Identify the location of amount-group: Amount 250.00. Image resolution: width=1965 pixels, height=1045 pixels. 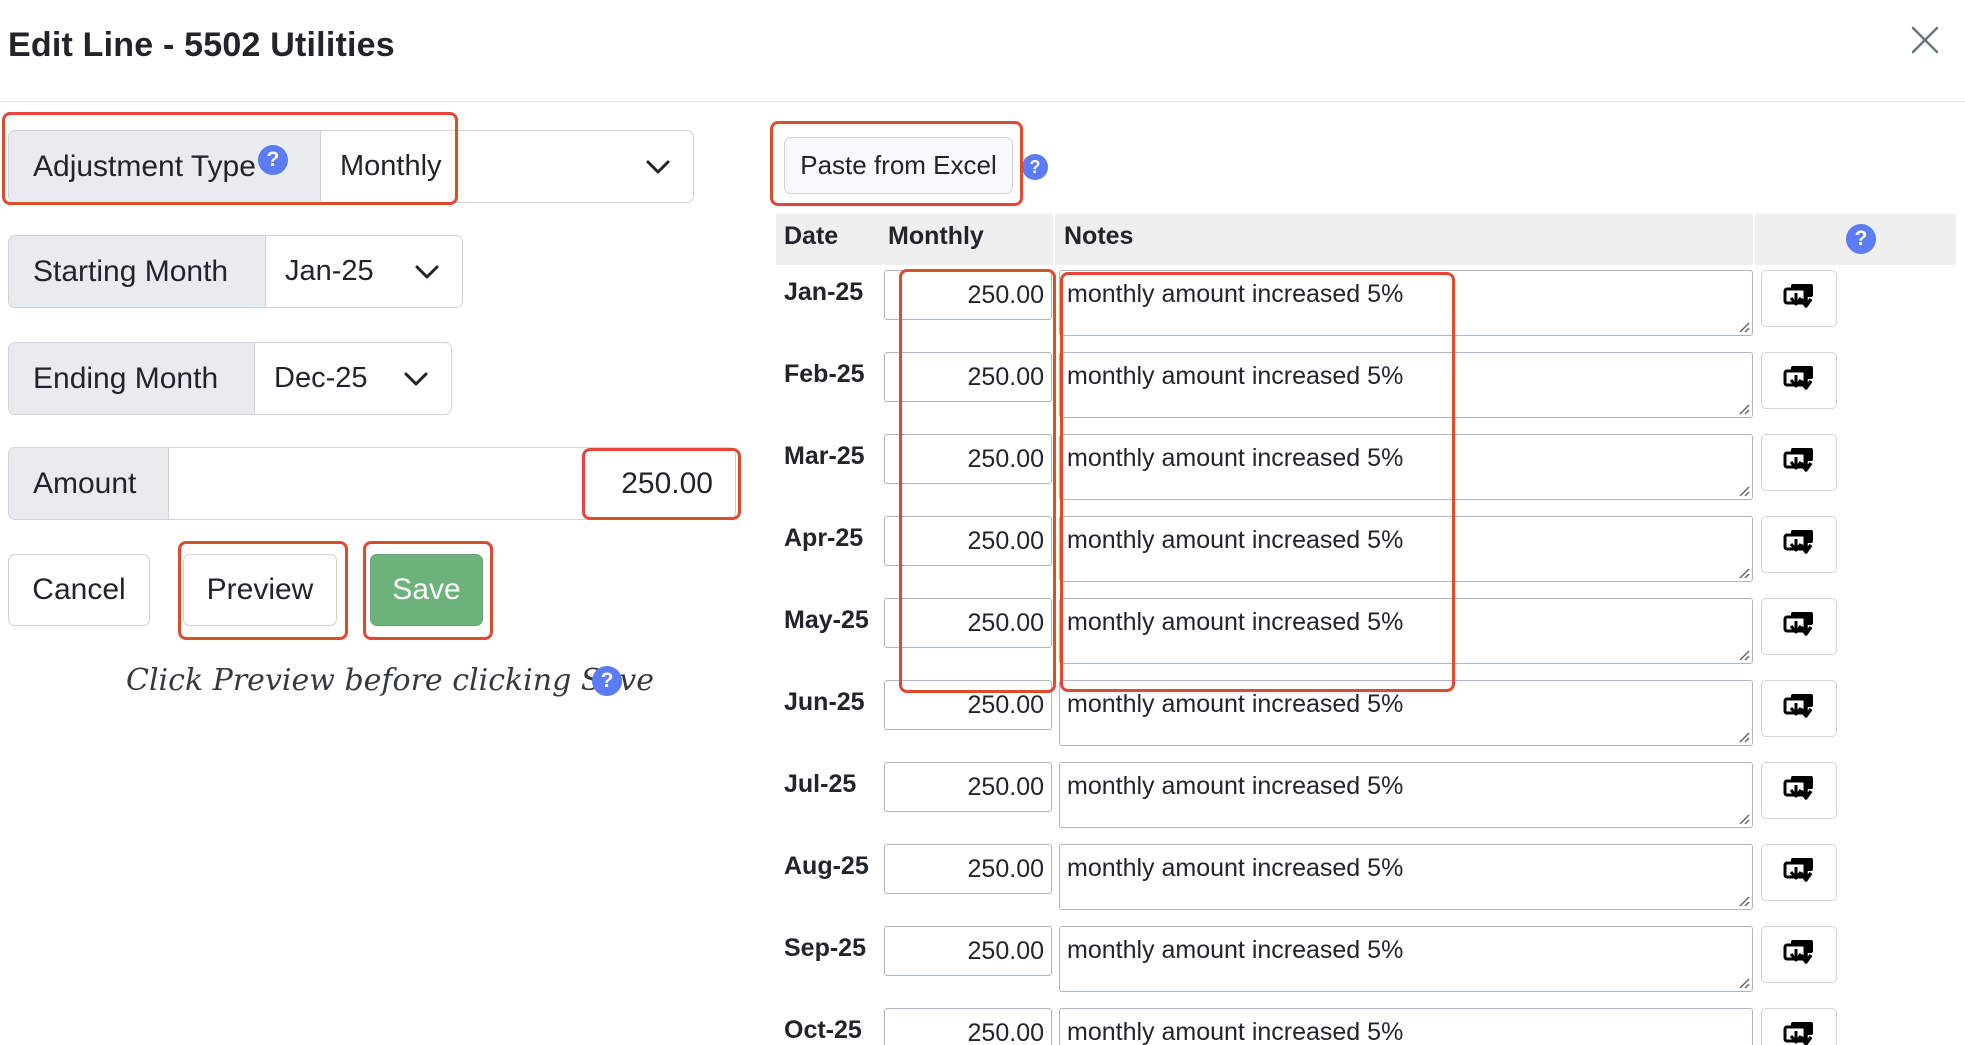
(372, 483).